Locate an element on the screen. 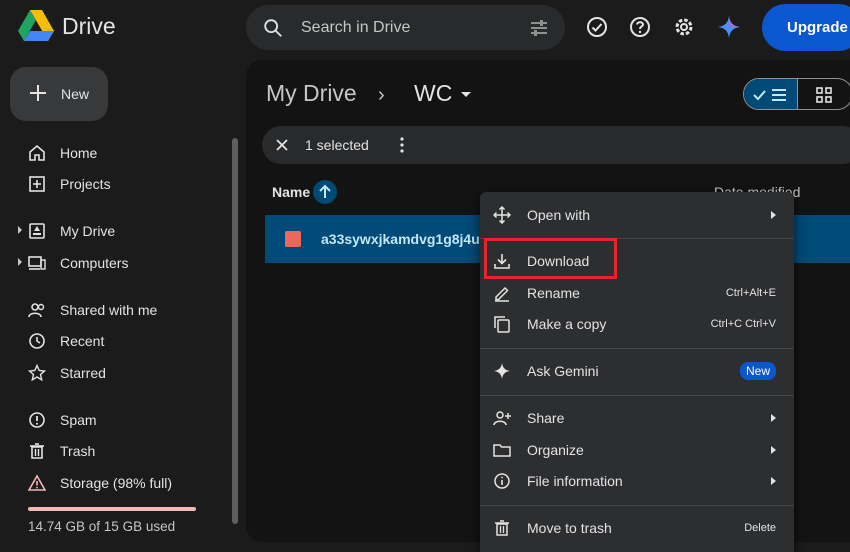 This screenshot has width=850, height=552. new-button: New is located at coordinates (59, 94).